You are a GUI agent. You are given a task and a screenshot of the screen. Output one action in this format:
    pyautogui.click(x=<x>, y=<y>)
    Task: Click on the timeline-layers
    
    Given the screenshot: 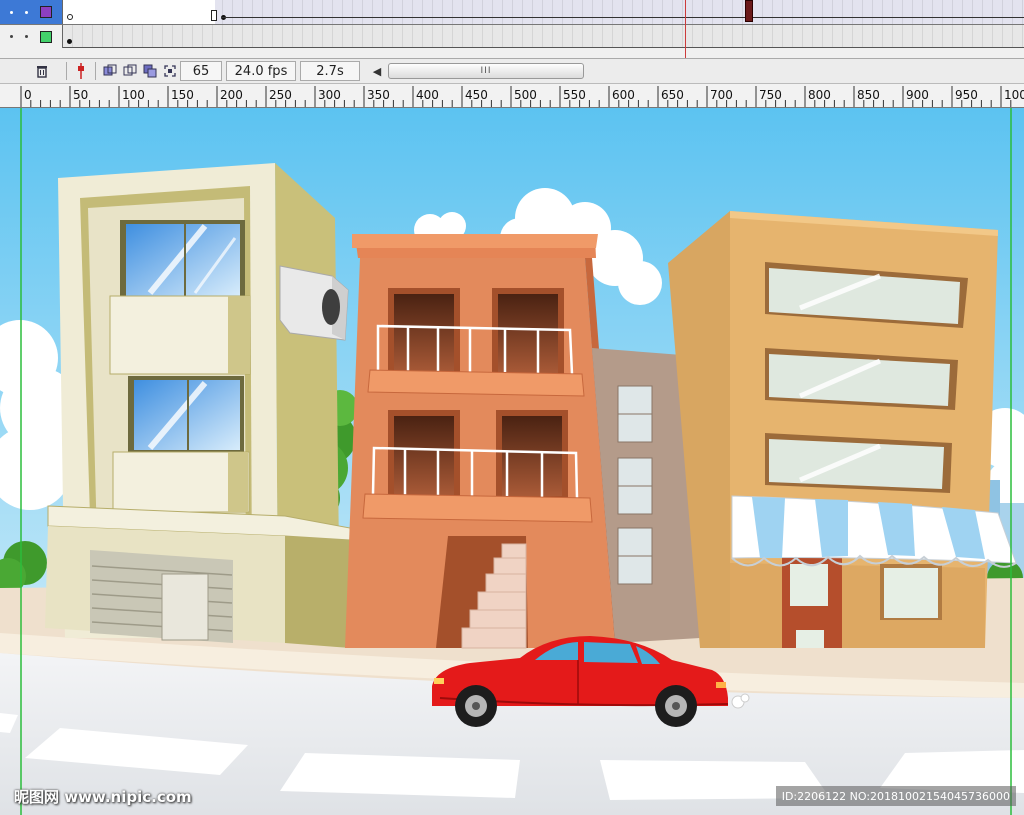 What is the action you would take?
    pyautogui.click(x=512, y=29)
    